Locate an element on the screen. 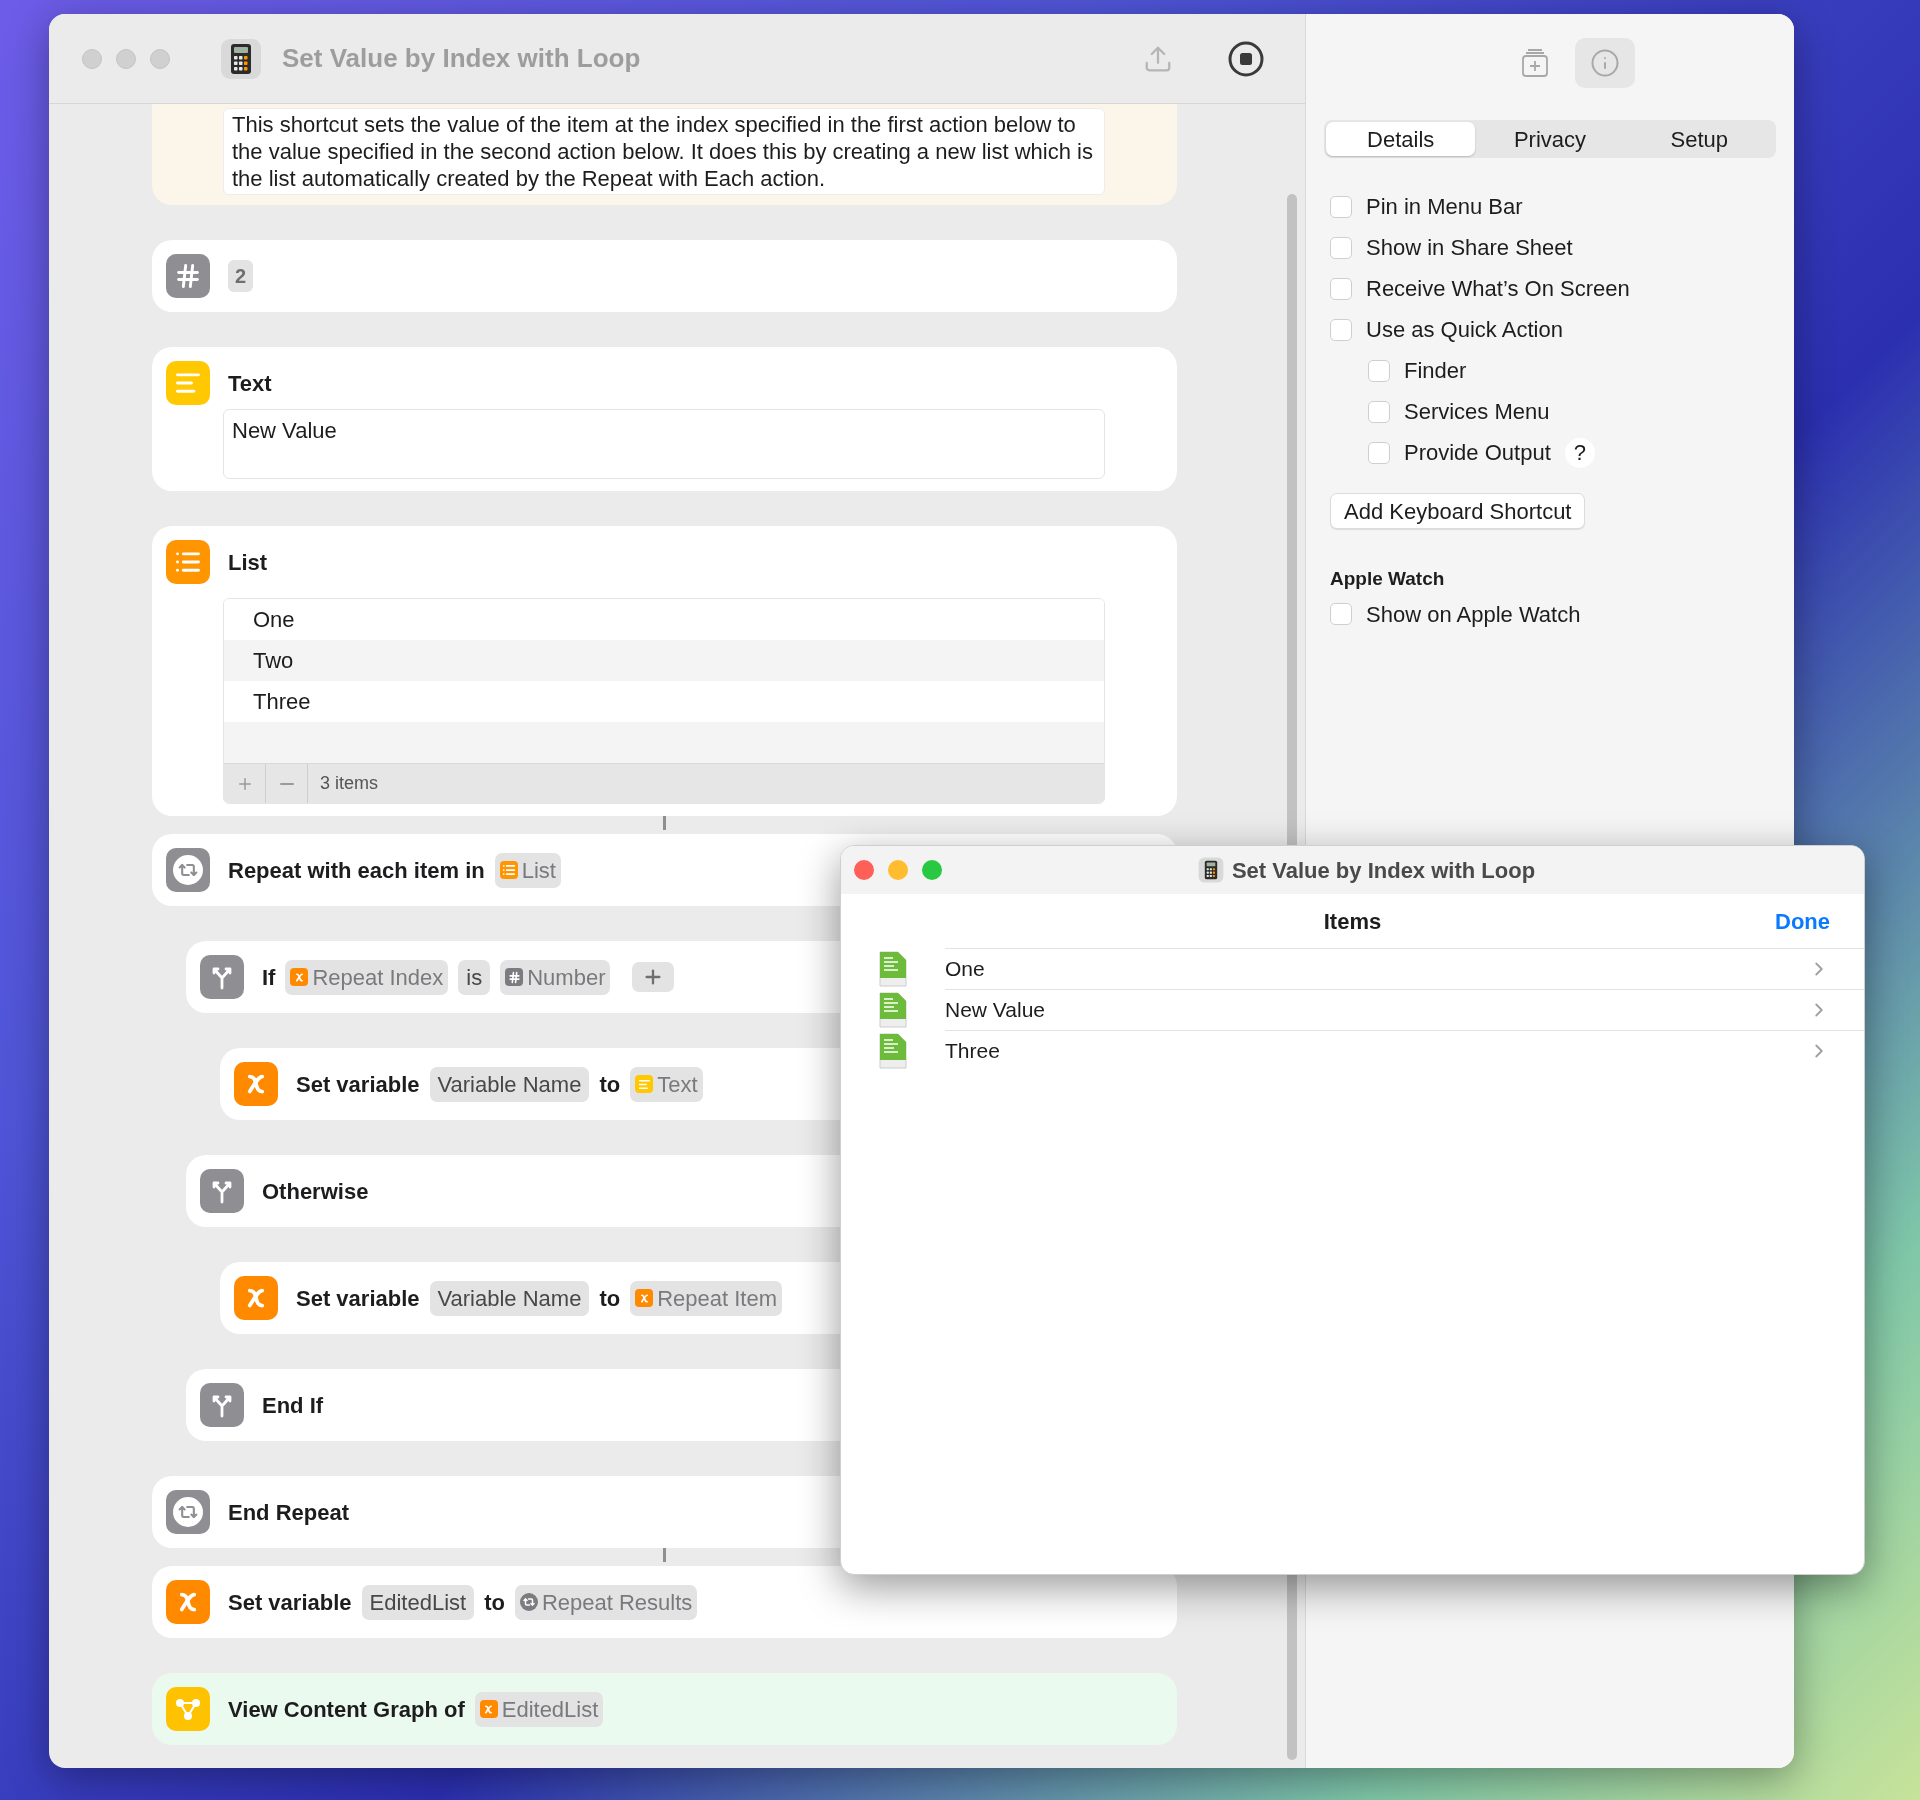 Image resolution: width=1920 pixels, height=1800 pixels. option-label: Use as Quick Action is located at coordinates (1464, 330).